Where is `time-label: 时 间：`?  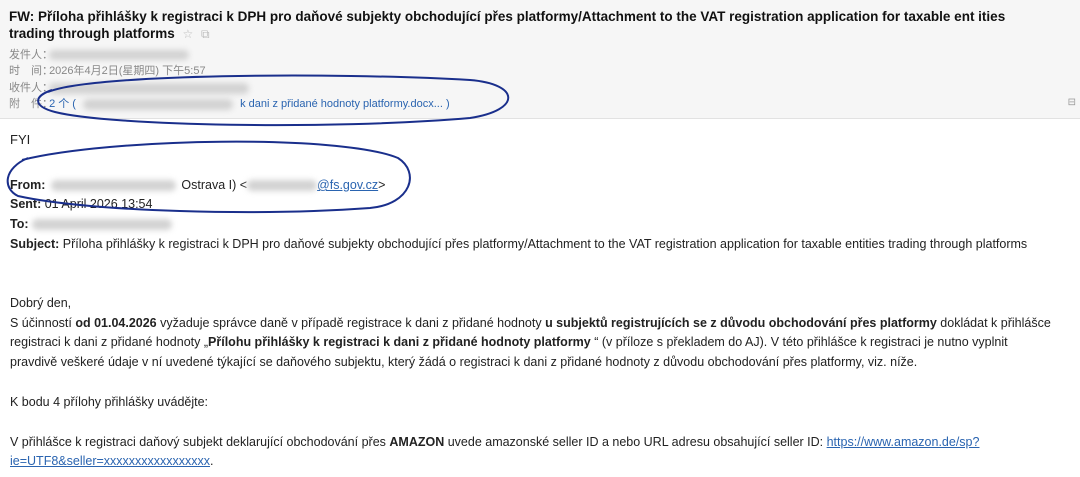
time-label: 时 间： is located at coordinates (31, 71).